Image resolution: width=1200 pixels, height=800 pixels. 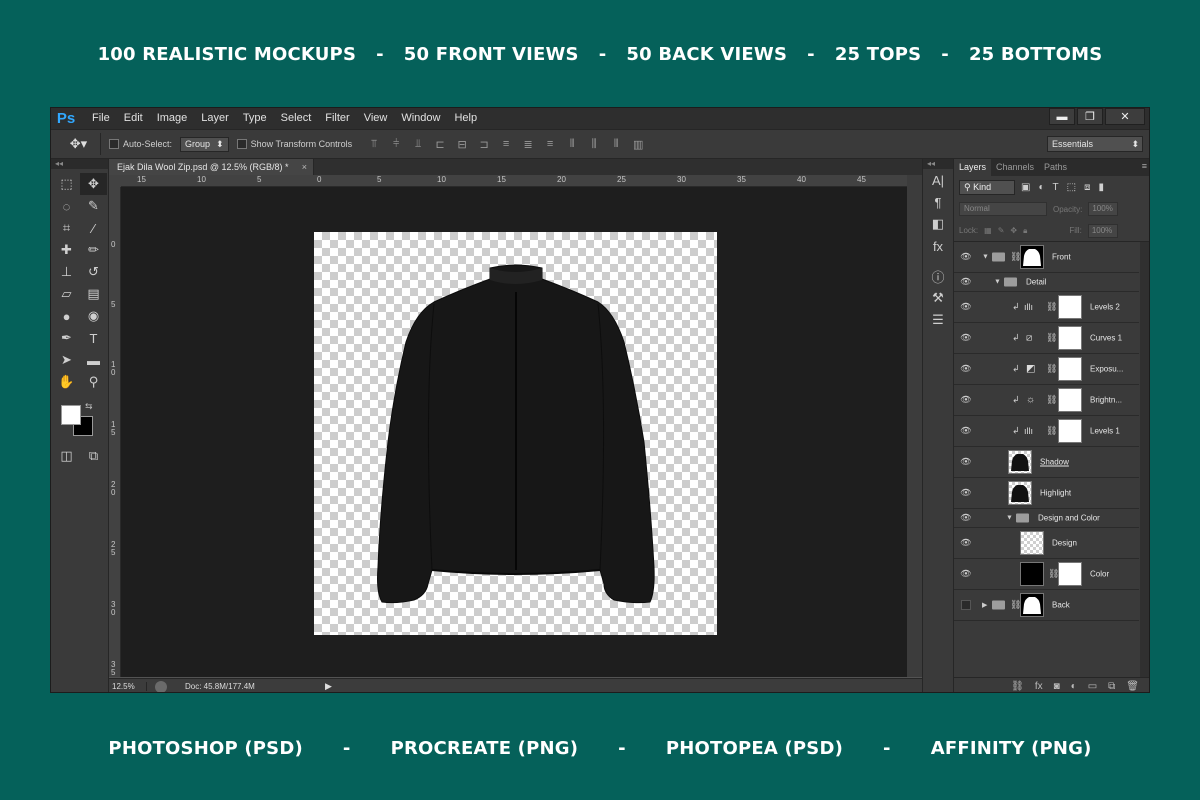 I want to click on layer-row: 👁︎ ↲ ıllı ⛓ Levels 1, so click(x=1046, y=431).